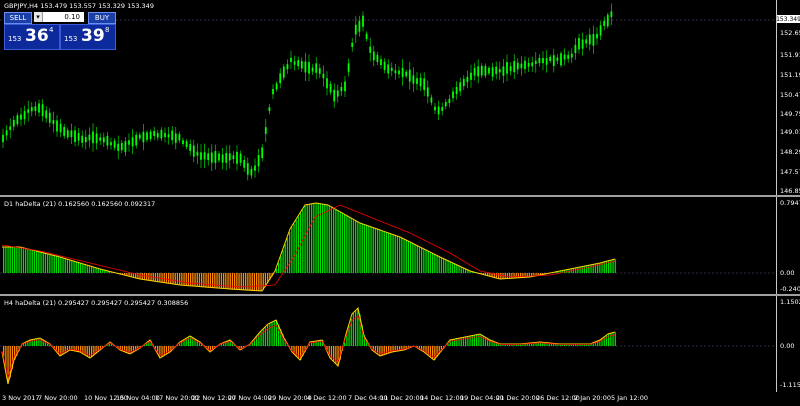 This screenshot has height=406, width=800. Describe the element at coordinates (790, 152) in the screenshot. I see `axis-tick-label: 148.290` at that location.